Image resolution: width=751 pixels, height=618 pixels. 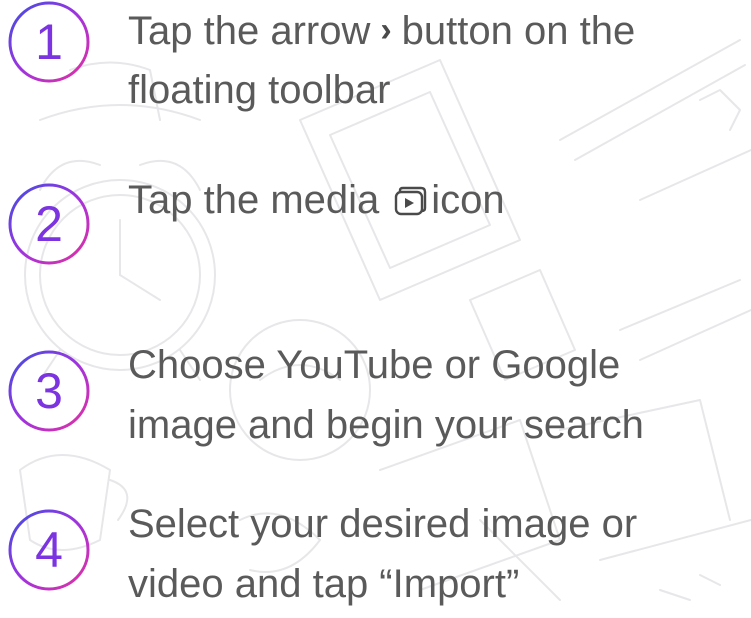 I want to click on step-number: 1, so click(x=49, y=42).